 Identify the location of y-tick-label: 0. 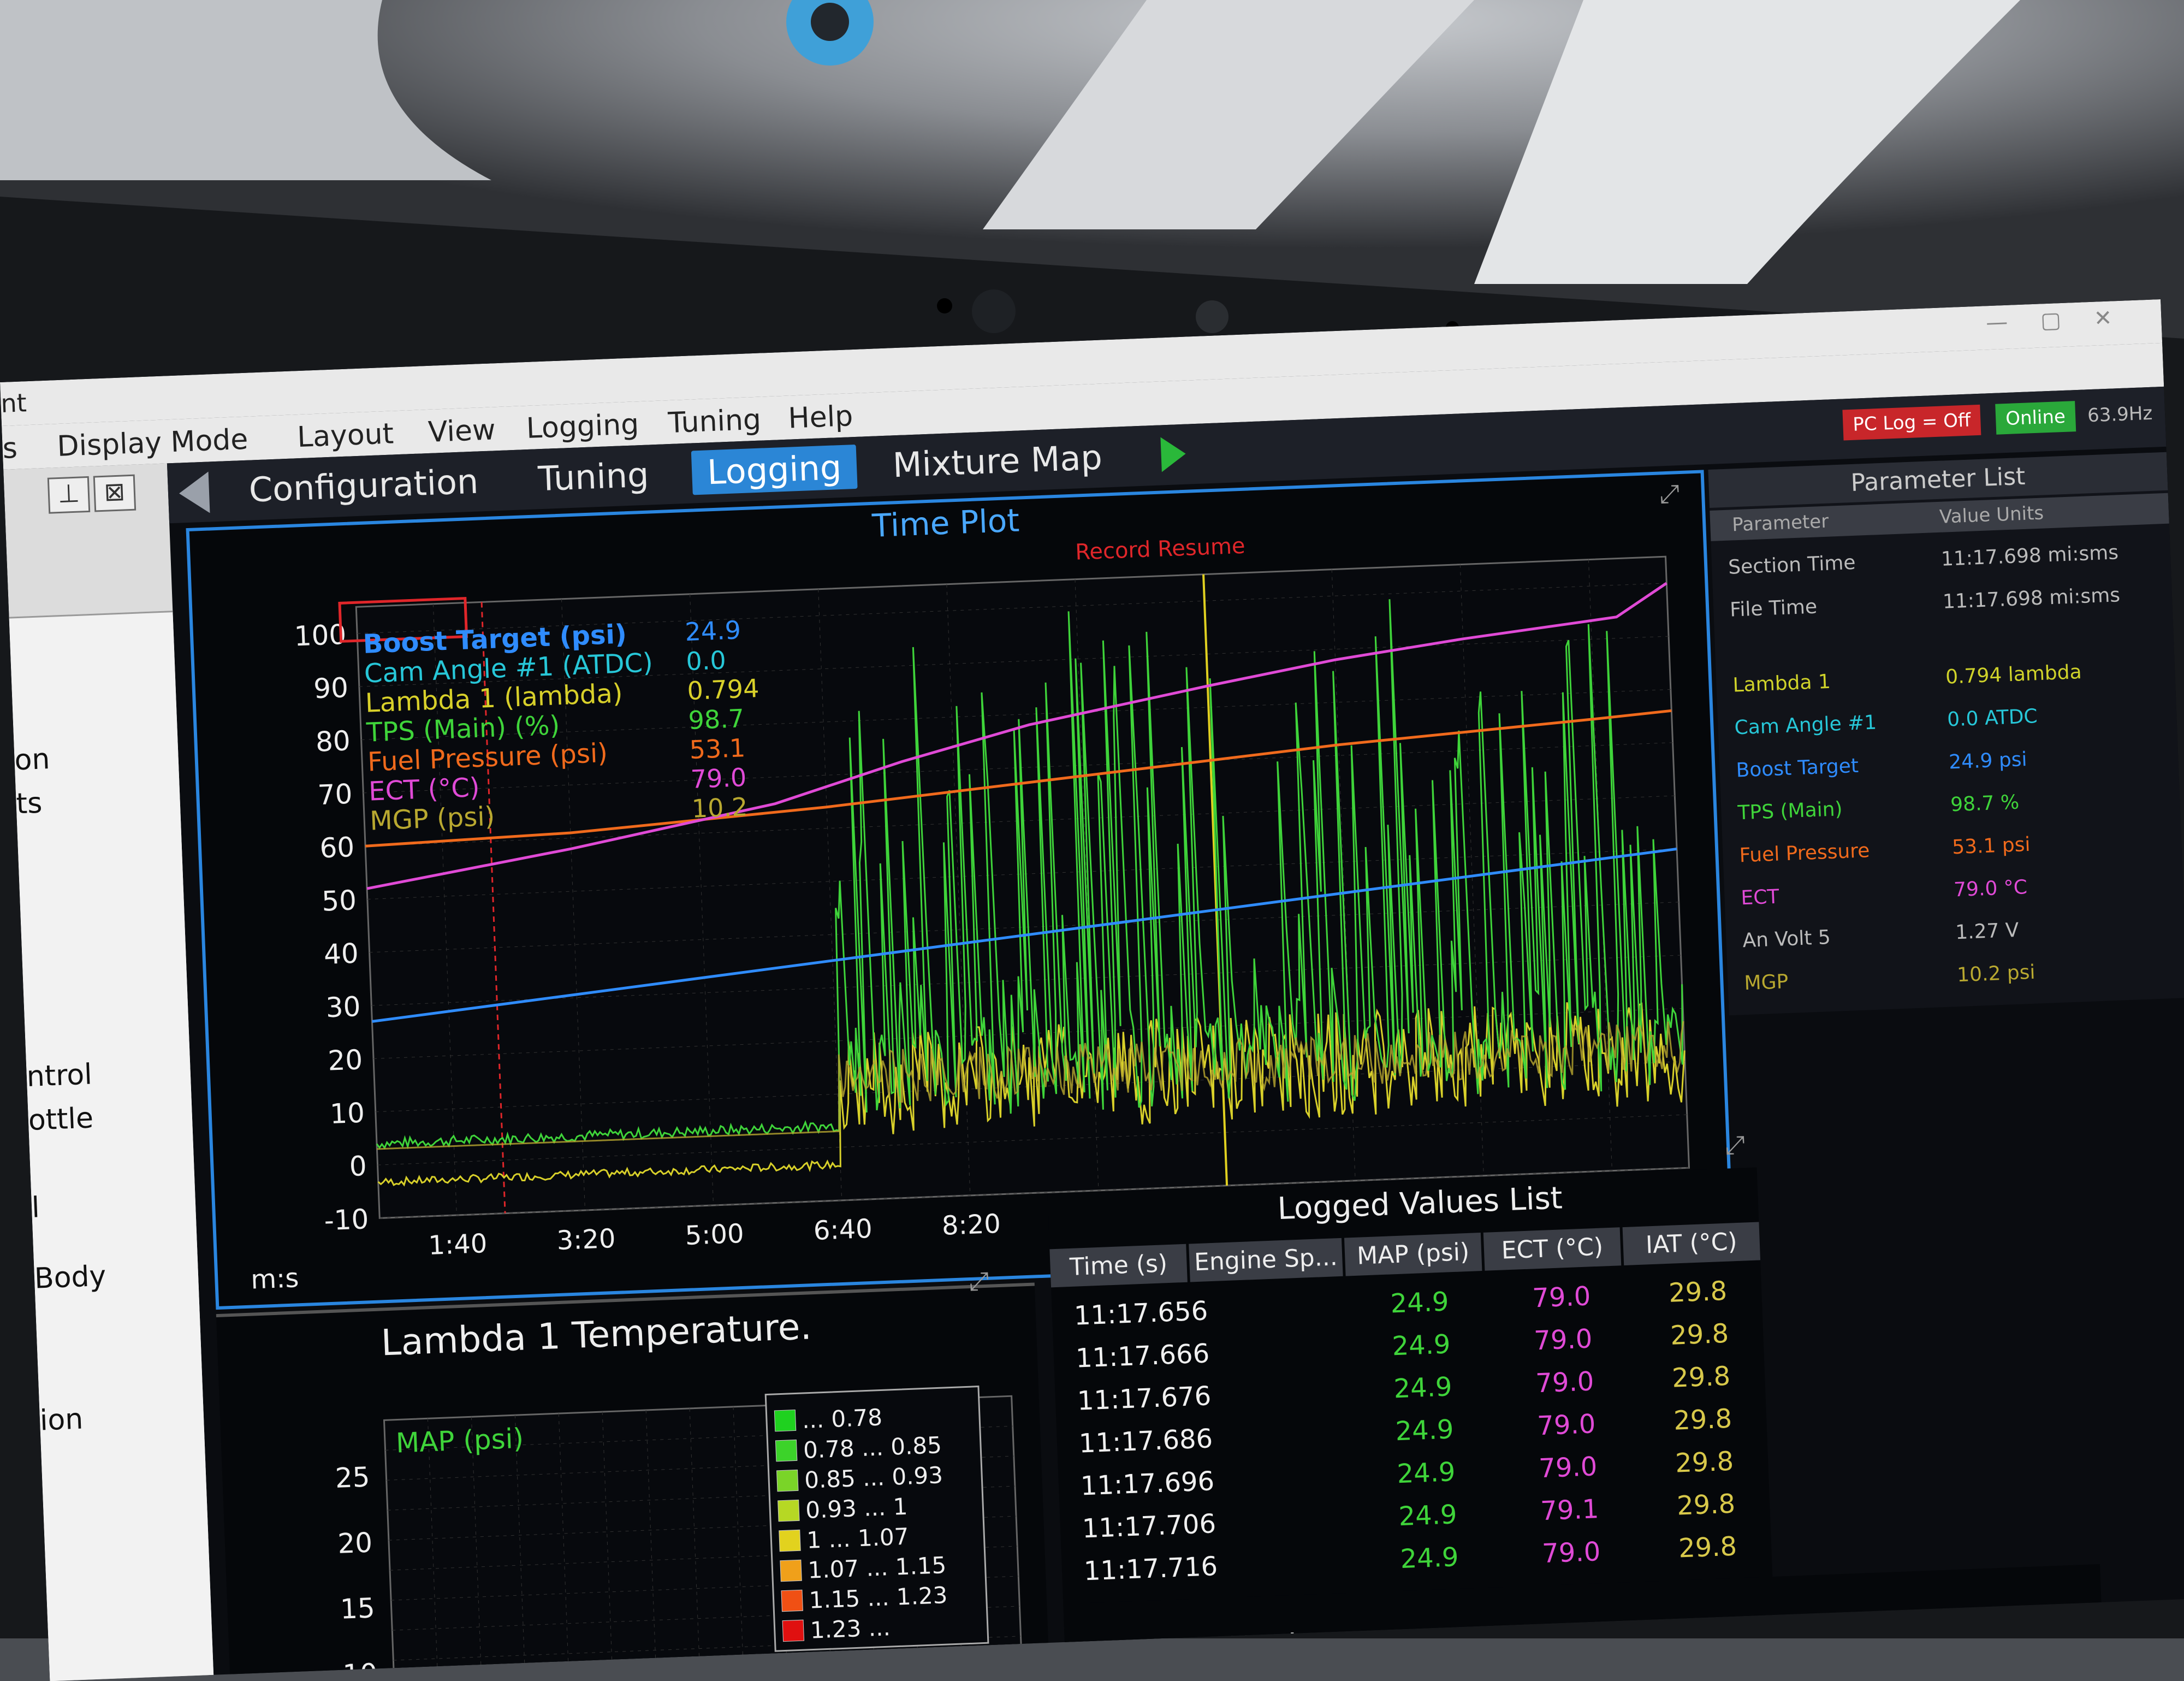
(358, 1166).